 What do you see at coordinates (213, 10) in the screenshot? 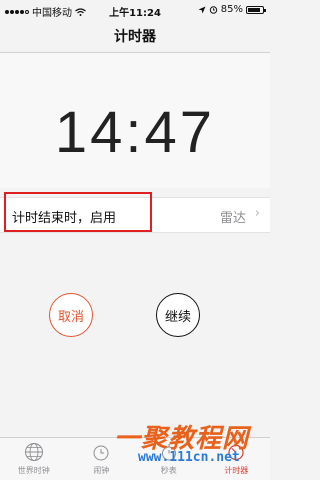
I see `alarm-status-icon` at bounding box center [213, 10].